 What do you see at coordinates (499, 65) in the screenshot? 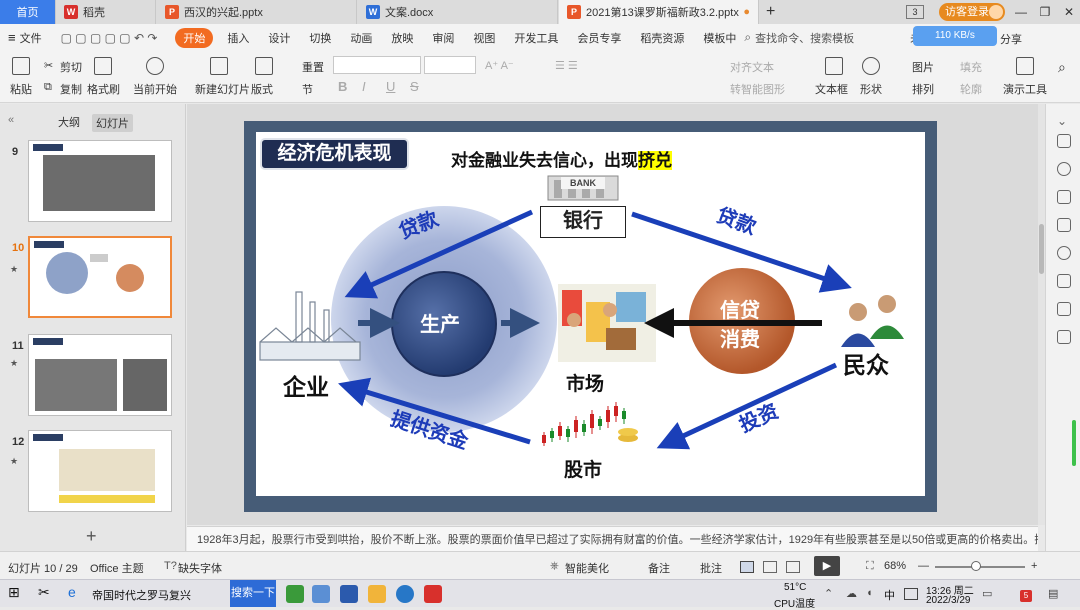
I see `font-grow-icon: A⁺ A⁻` at bounding box center [499, 65].